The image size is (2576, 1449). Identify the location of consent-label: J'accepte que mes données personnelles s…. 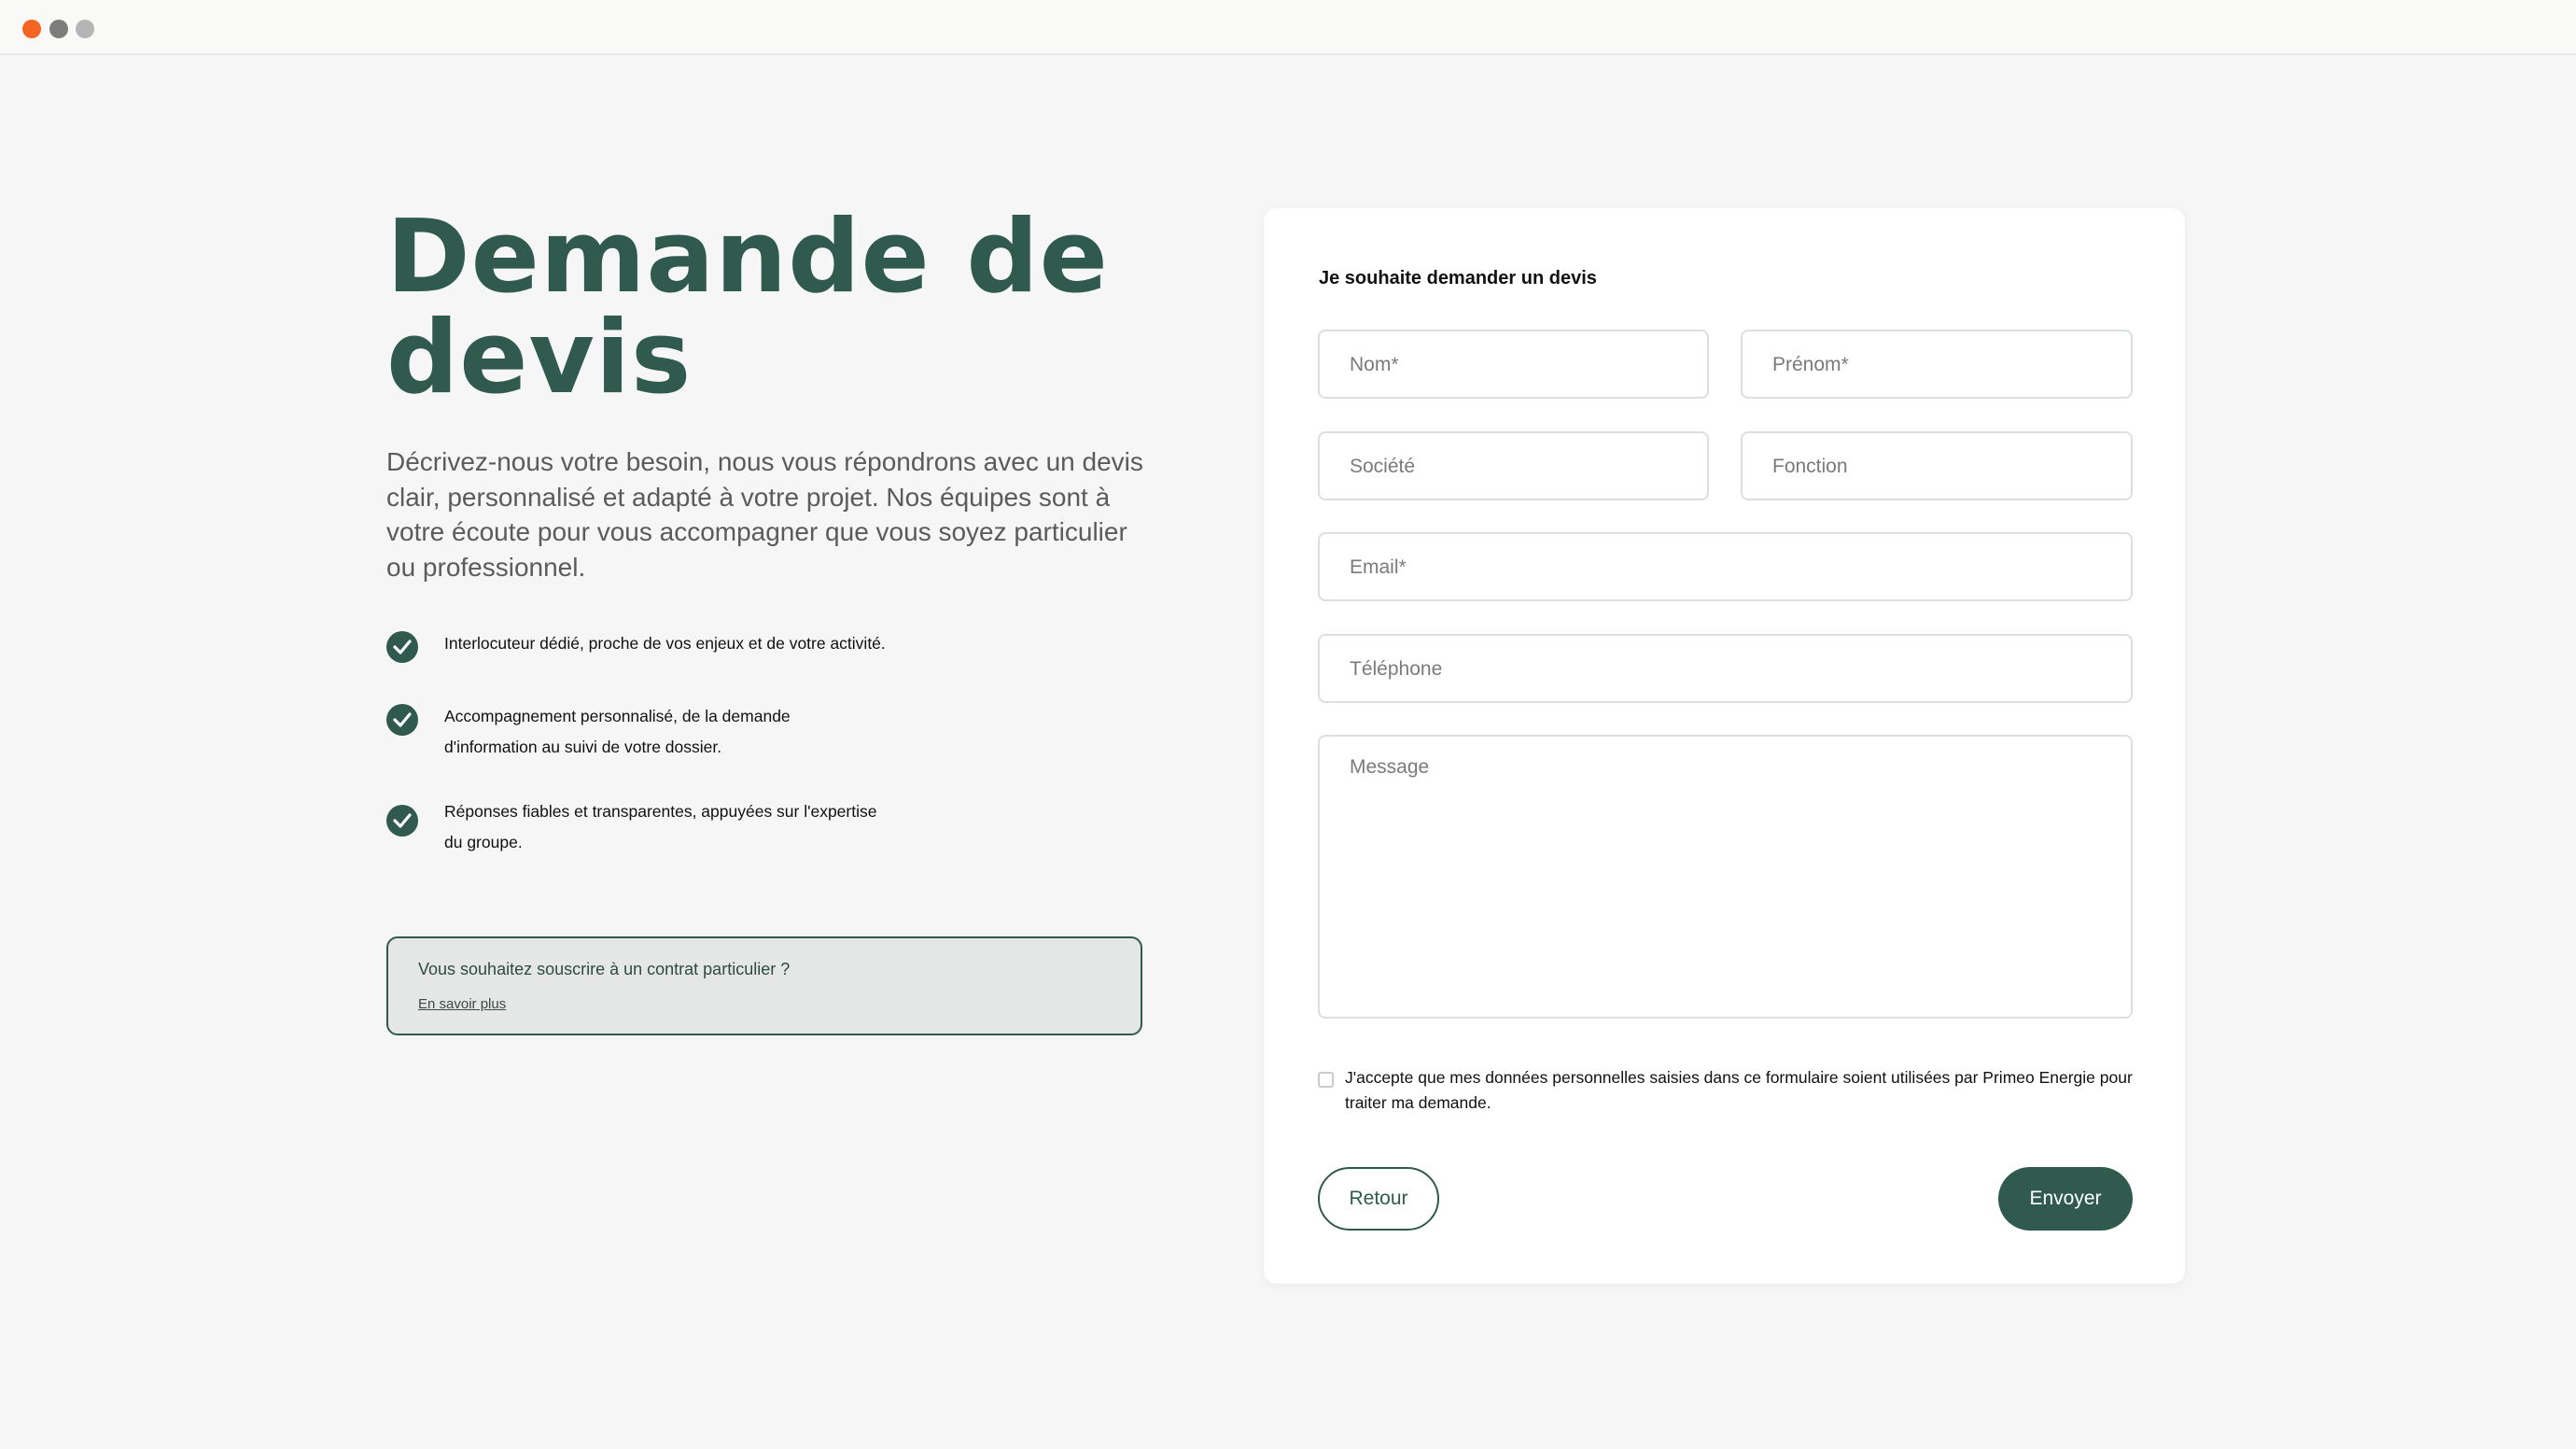
(1739, 1090).